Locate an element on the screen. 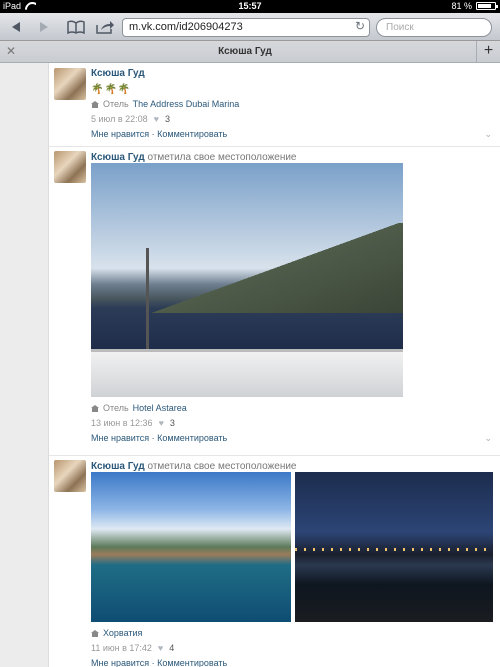 This screenshot has width=500, height=667. post-date: 11 июн в 17:42 is located at coordinates (121, 648).